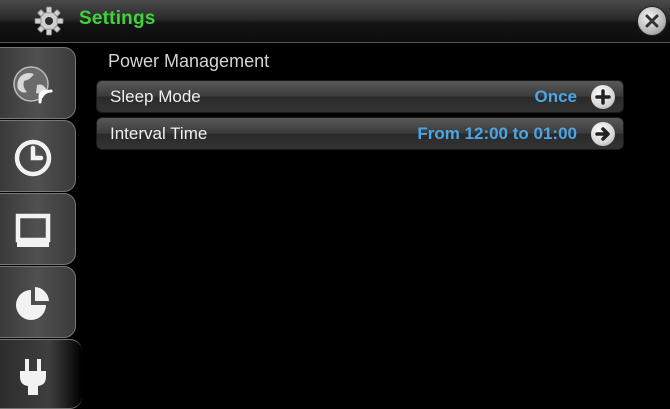 The image size is (670, 409). I want to click on close-button, so click(652, 21).